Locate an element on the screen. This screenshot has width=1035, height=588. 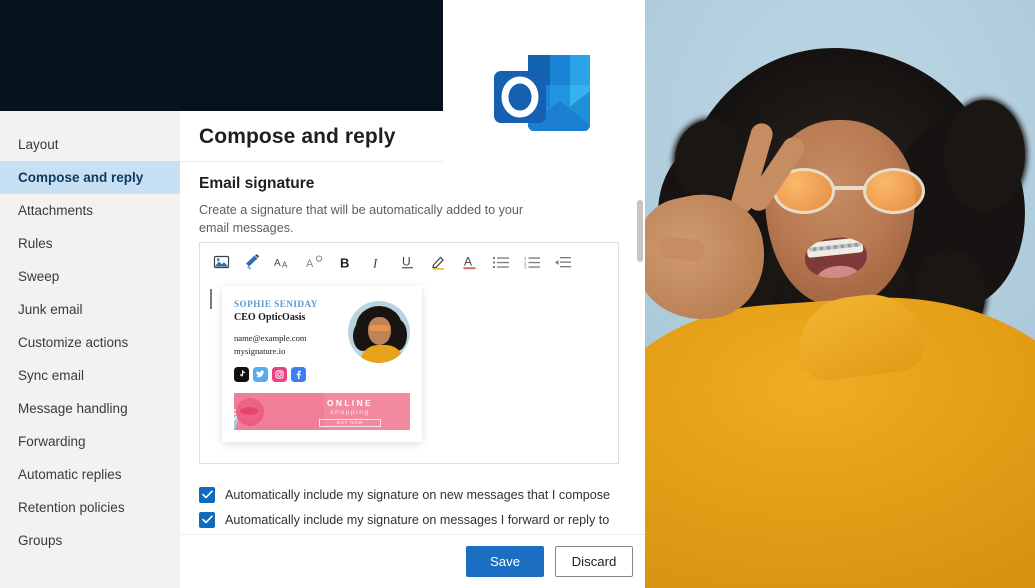
checkbox-include-on-forward-reply is located at coordinates (207, 519).